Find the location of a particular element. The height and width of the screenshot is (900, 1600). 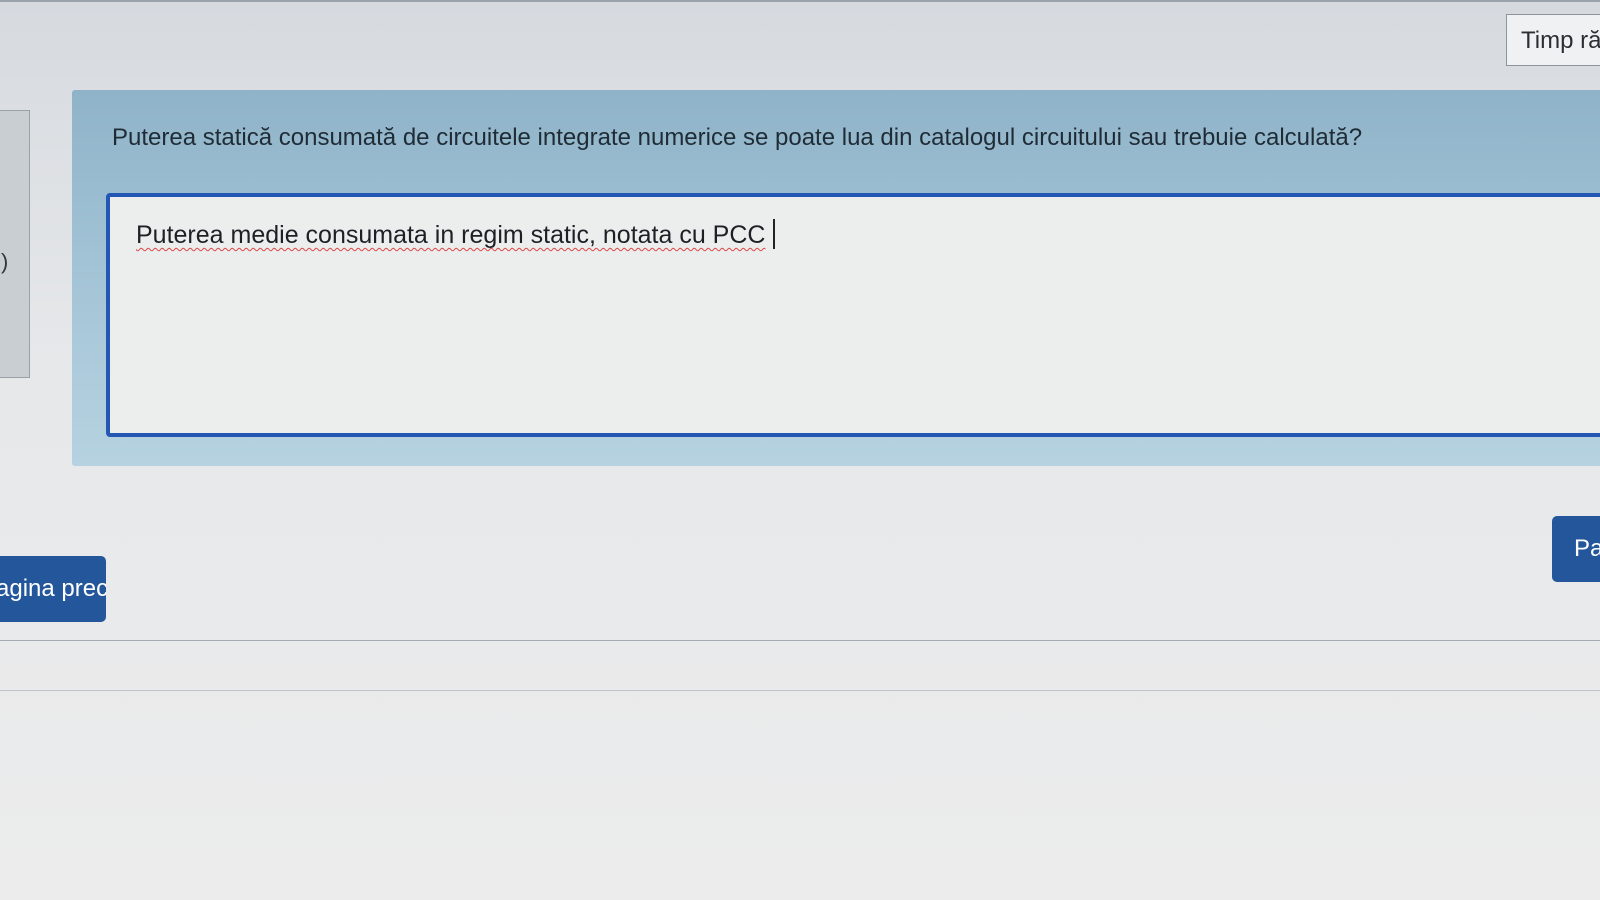

text-cursor is located at coordinates (774, 234).